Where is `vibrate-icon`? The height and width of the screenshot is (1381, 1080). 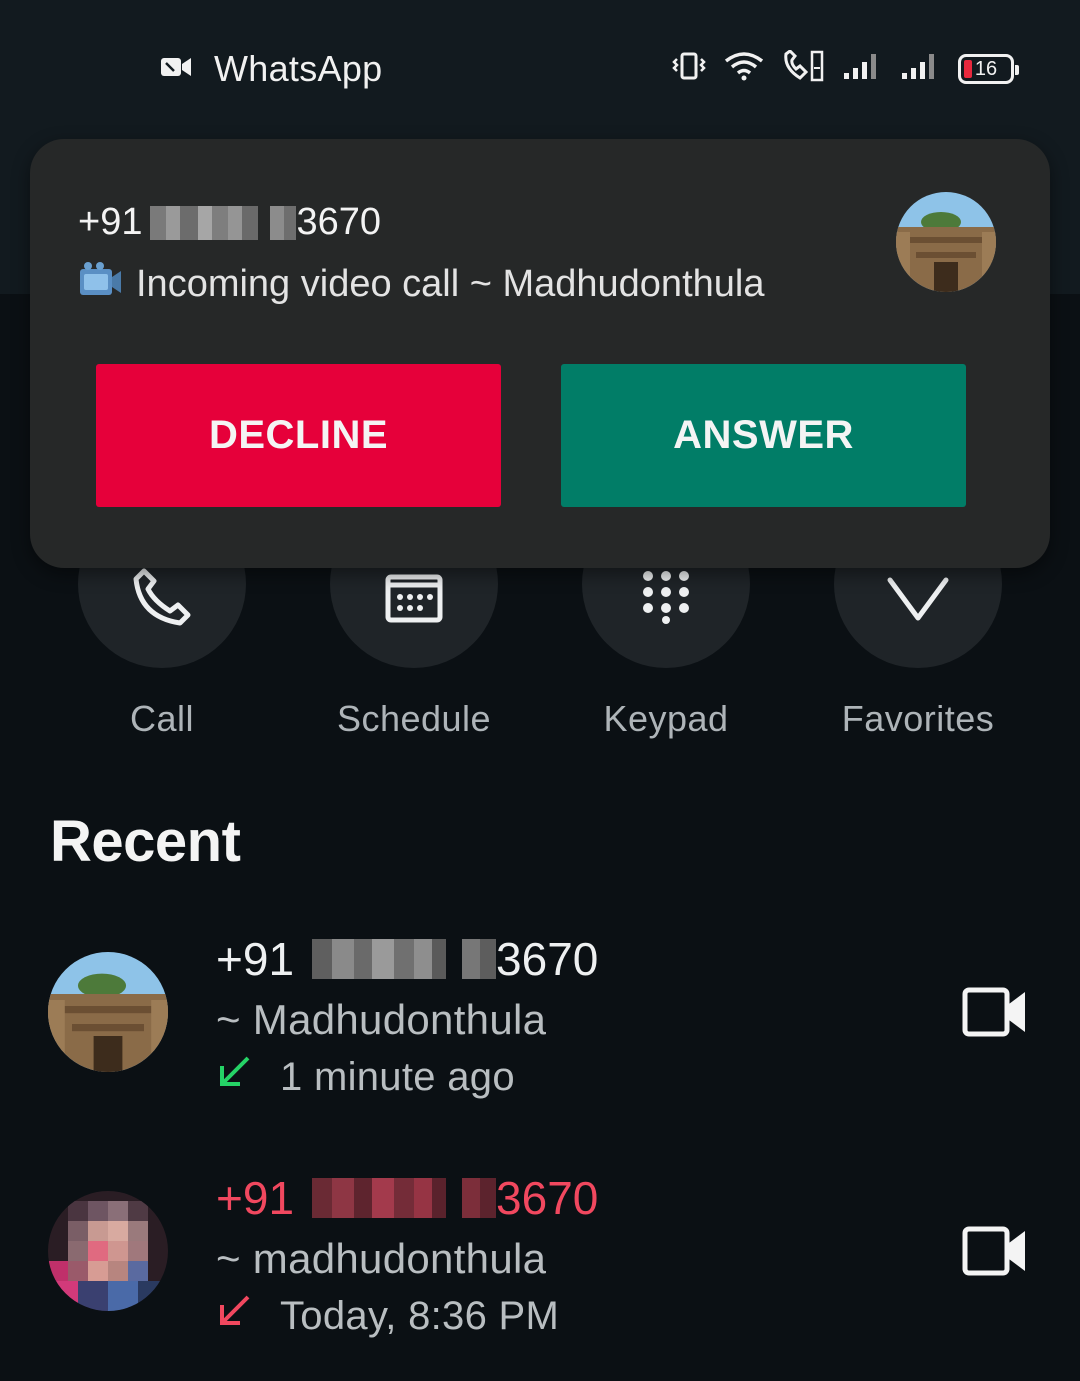 vibrate-icon is located at coordinates (689, 68).